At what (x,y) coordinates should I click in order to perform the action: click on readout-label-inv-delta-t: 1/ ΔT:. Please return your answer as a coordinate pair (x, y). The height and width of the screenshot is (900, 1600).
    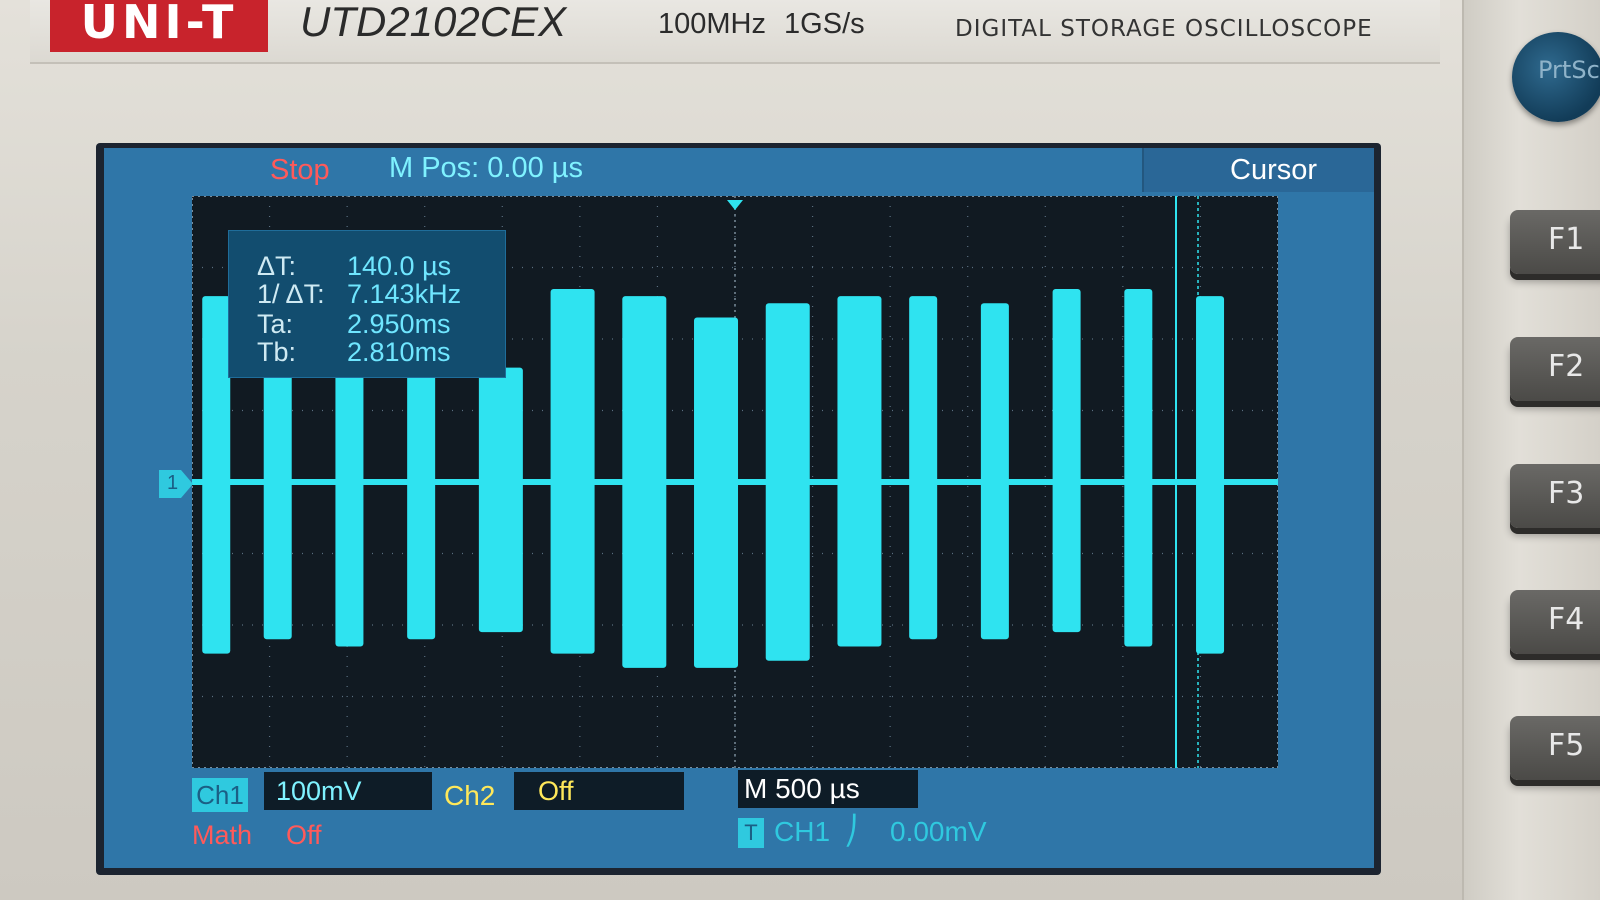
    Looking at the image, I should click on (291, 294).